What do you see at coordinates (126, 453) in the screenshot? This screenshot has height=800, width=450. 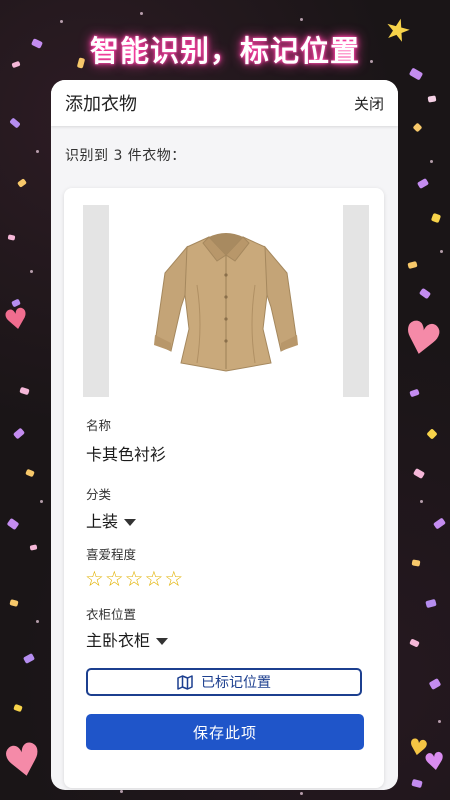 I see `name-value: 卡其色衬衫` at bounding box center [126, 453].